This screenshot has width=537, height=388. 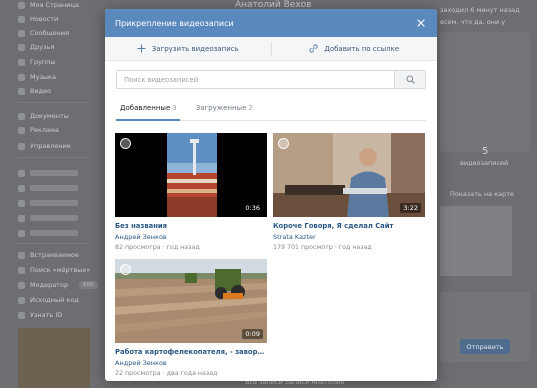 What do you see at coordinates (313, 48) in the screenshot?
I see `link-icon` at bounding box center [313, 48].